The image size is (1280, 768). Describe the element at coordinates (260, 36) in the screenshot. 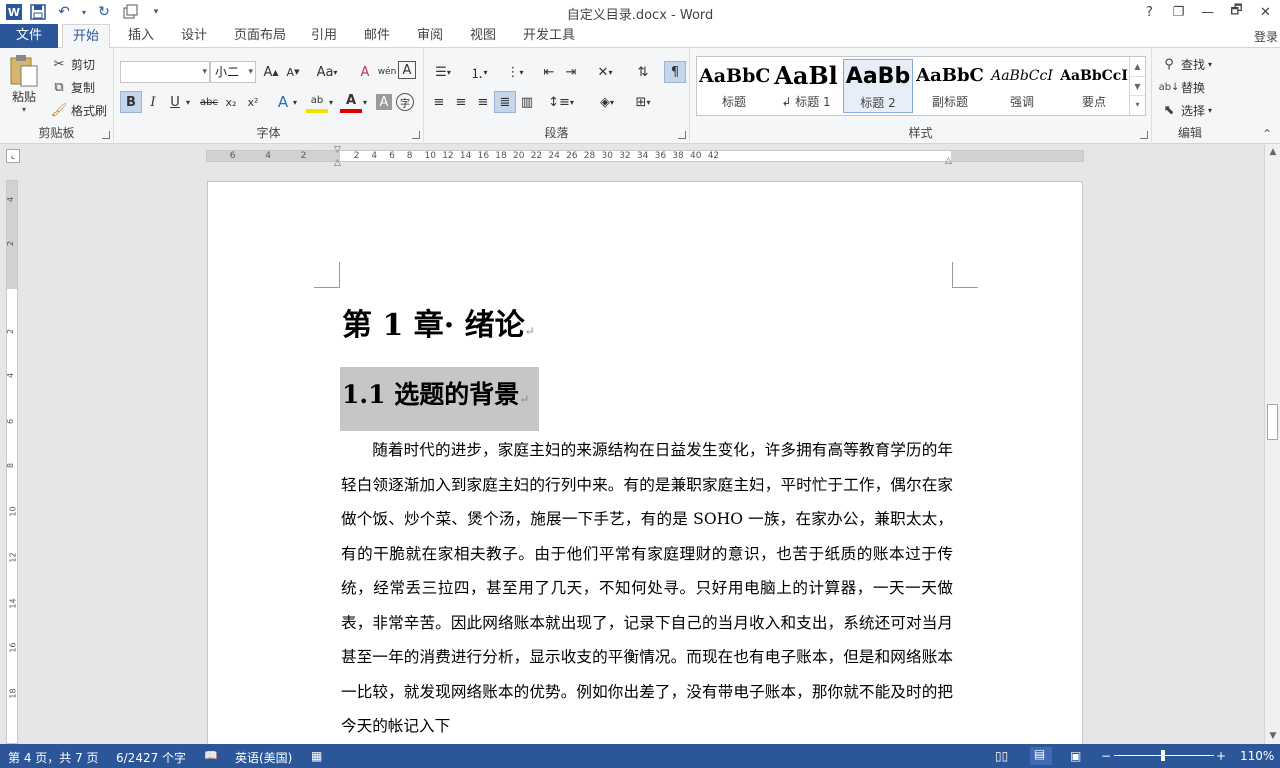

I see `tab-page-layout: 页面布局` at that location.